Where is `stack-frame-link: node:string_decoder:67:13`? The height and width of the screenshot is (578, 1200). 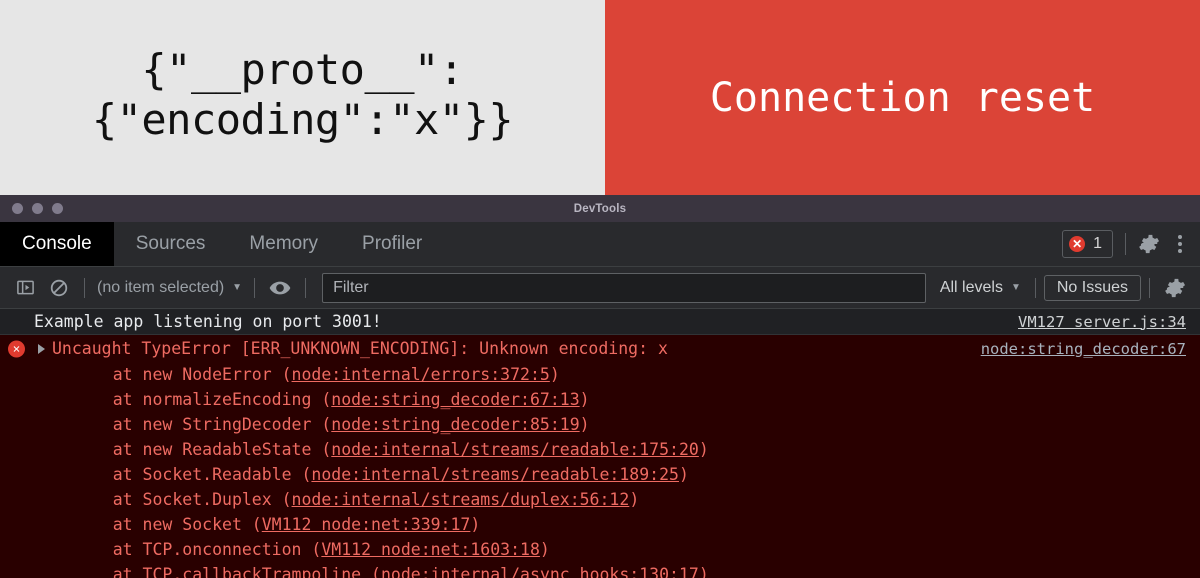 stack-frame-link: node:string_decoder:67:13 is located at coordinates (455, 399).